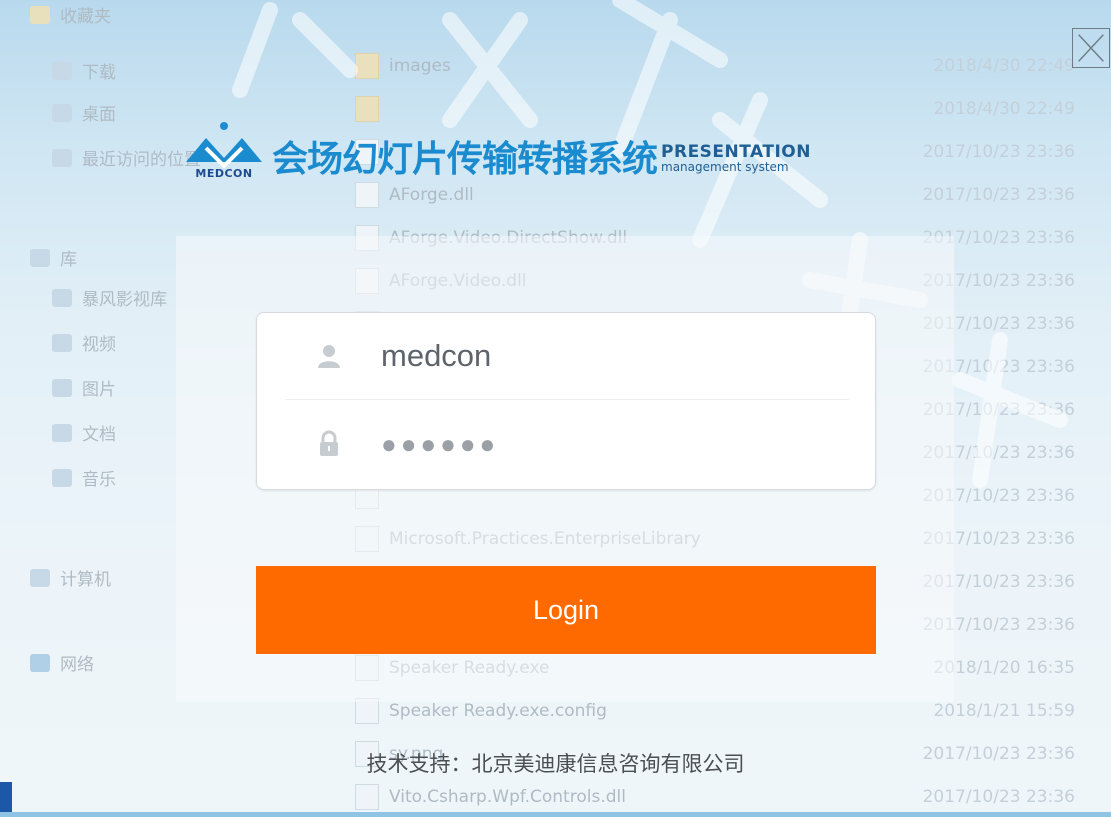  What do you see at coordinates (224, 173) in the screenshot?
I see `logo-wordmark: MEDCON` at bounding box center [224, 173].